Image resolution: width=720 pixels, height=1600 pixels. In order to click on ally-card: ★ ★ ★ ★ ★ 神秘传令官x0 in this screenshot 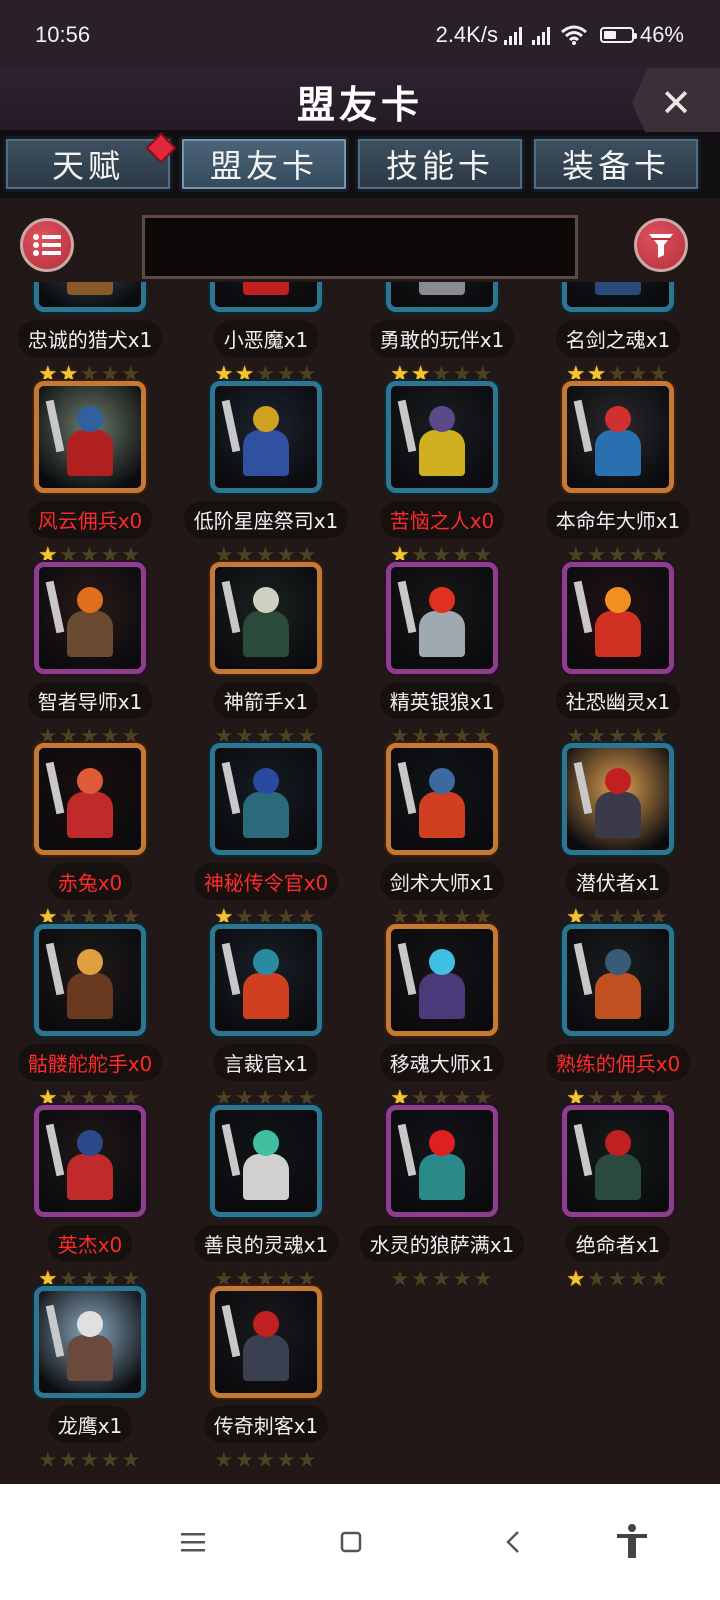, I will do `click(266, 836)`.